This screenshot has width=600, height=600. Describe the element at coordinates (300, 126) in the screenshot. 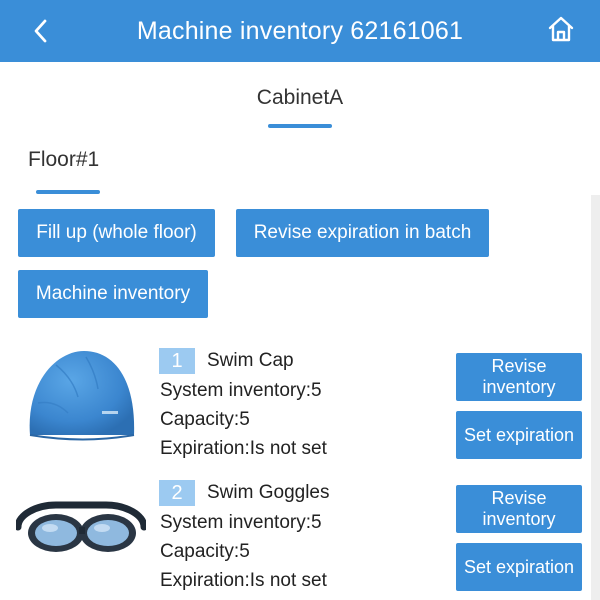

I see `tab-cabinet-indicator` at that location.